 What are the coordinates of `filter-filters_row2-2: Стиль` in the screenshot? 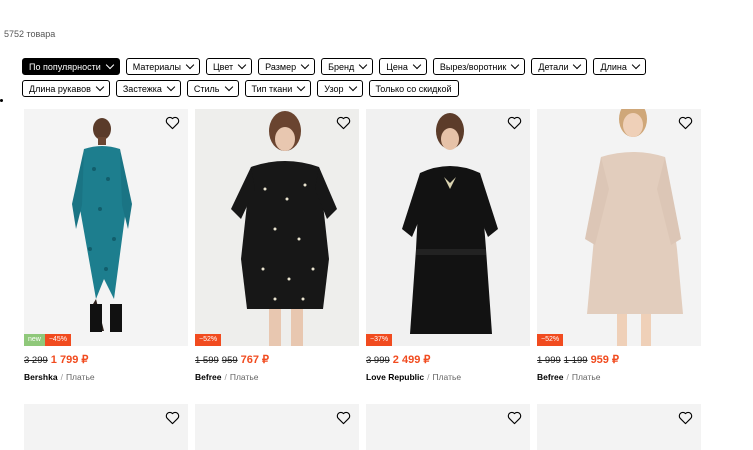 It's located at (212, 88).